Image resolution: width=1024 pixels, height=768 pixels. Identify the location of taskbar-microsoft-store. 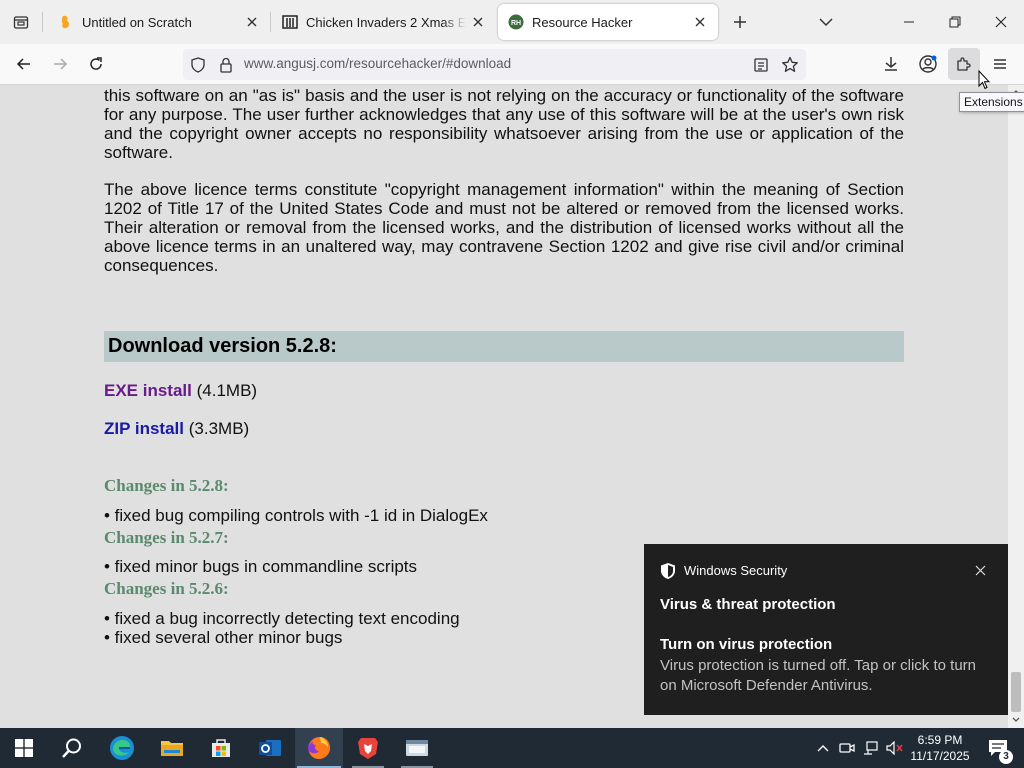
(221, 748).